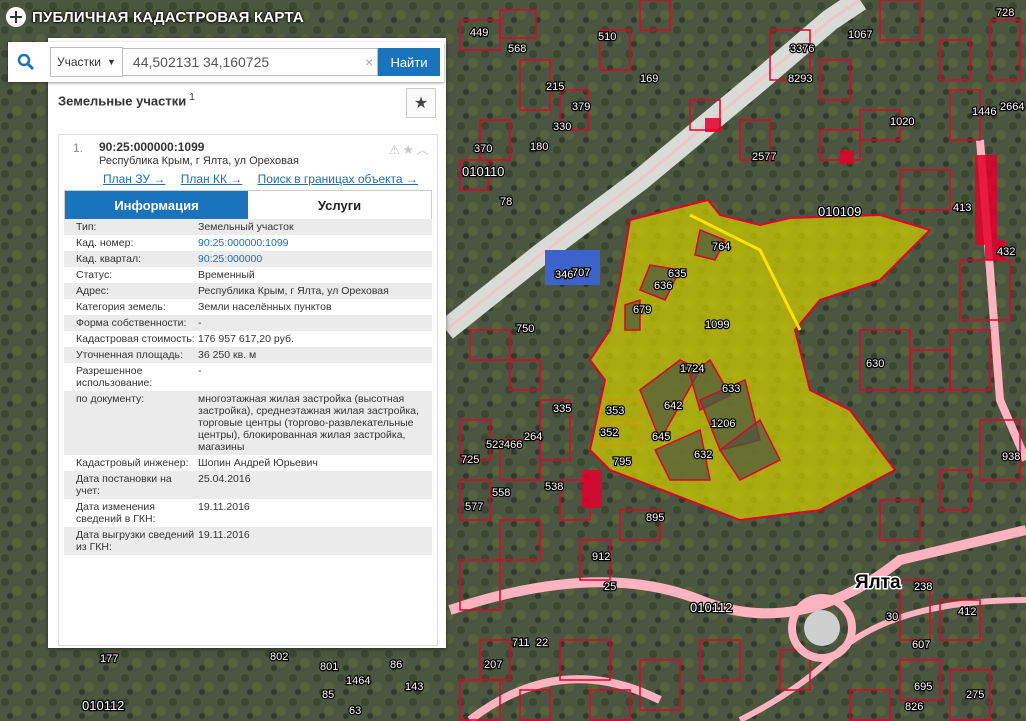 The width and height of the screenshot is (1026, 721). What do you see at coordinates (1012, 107) in the screenshot?
I see `parcel-number-label: 2664` at bounding box center [1012, 107].